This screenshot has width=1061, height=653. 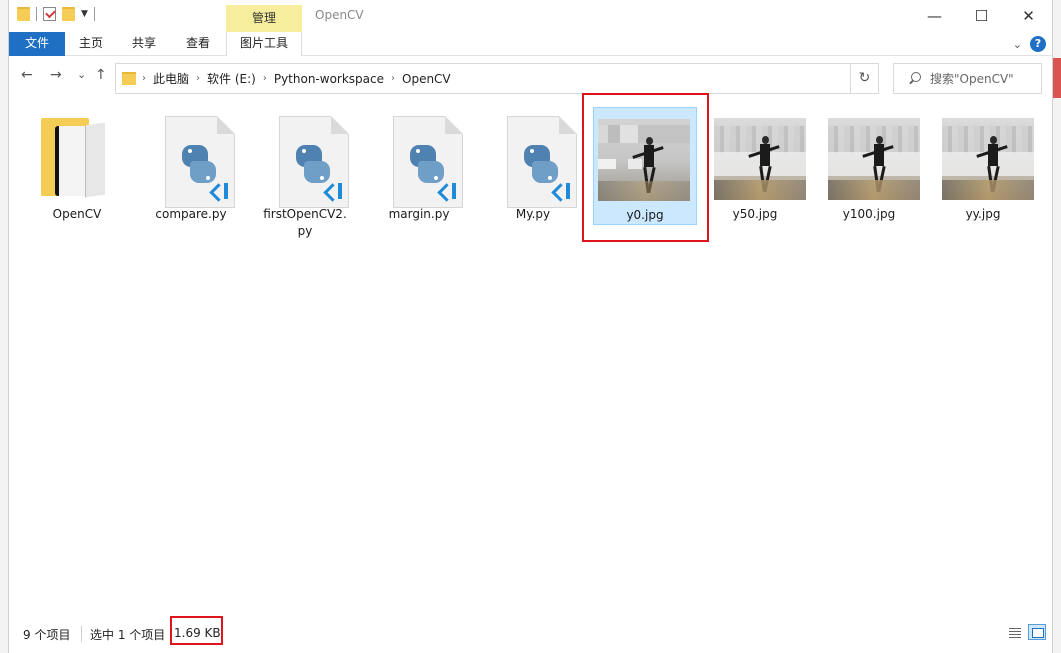 I want to click on item-label: yy.jpg, so click(x=983, y=214).